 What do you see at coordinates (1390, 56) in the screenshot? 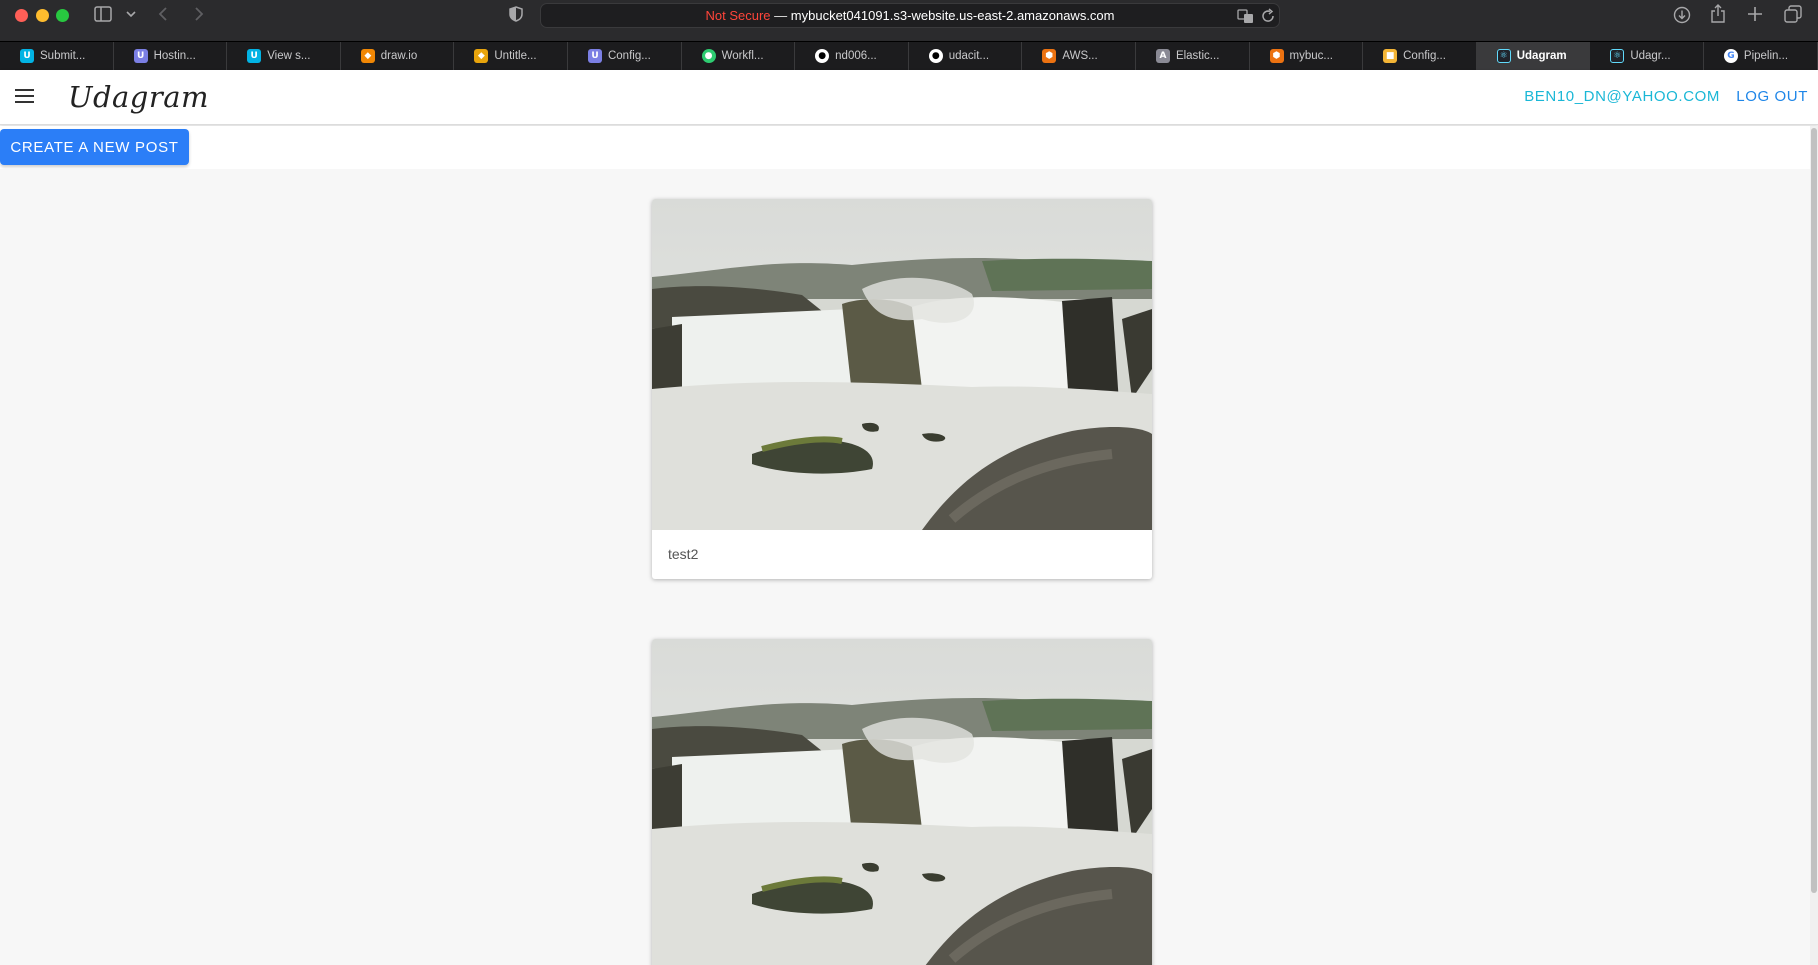
I see `package-icon: ■` at bounding box center [1390, 56].